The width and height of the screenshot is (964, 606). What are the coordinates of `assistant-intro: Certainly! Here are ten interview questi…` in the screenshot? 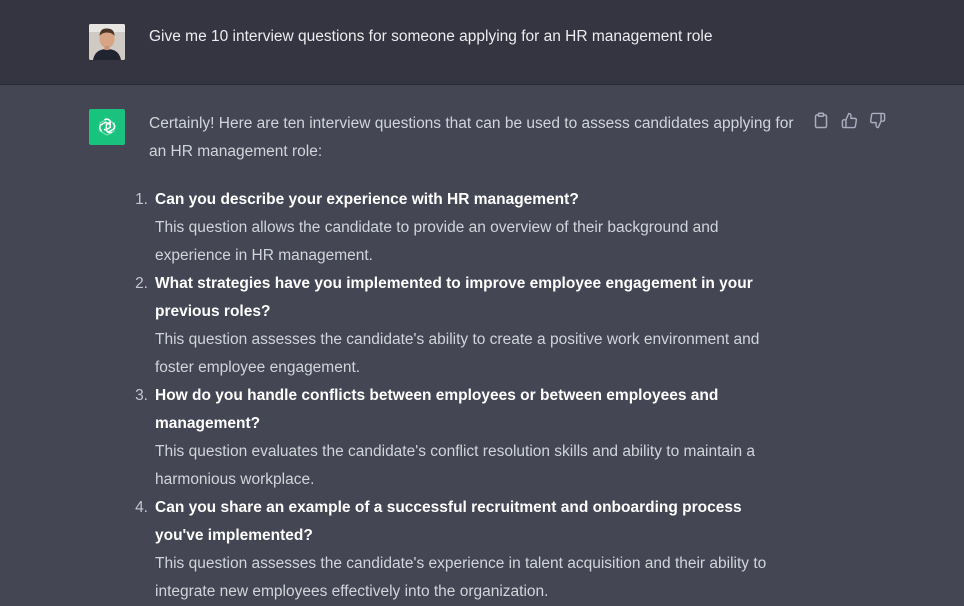 It's located at (471, 137).